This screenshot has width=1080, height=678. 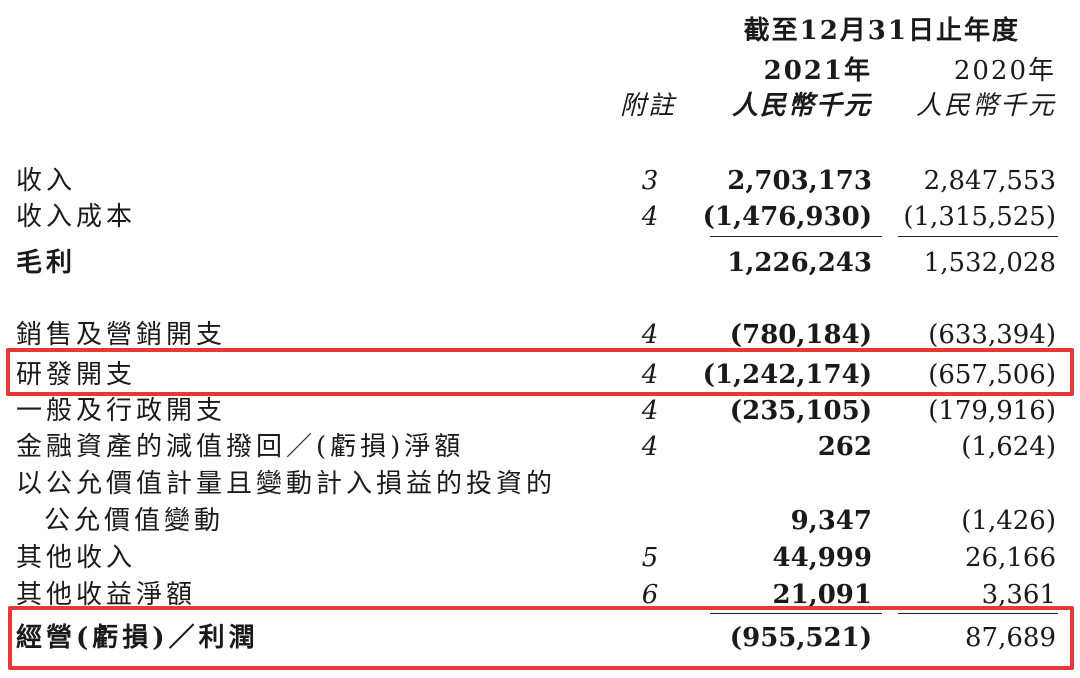 What do you see at coordinates (800, 335) in the screenshot?
I see `row-value-2021: (780,184)` at bounding box center [800, 335].